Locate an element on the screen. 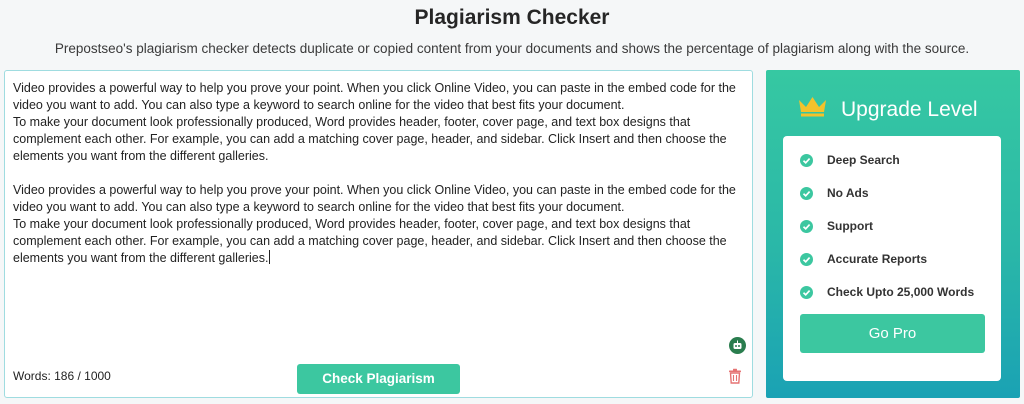 This screenshot has height=404, width=1024. feature-item: No Ads is located at coordinates (834, 193).